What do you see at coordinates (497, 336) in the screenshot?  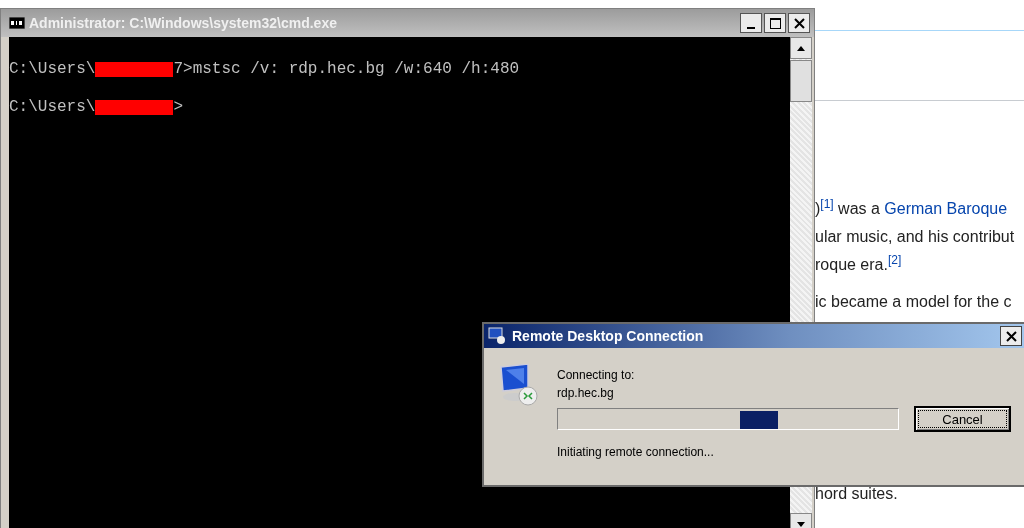 I see `monitor-icon` at bounding box center [497, 336].